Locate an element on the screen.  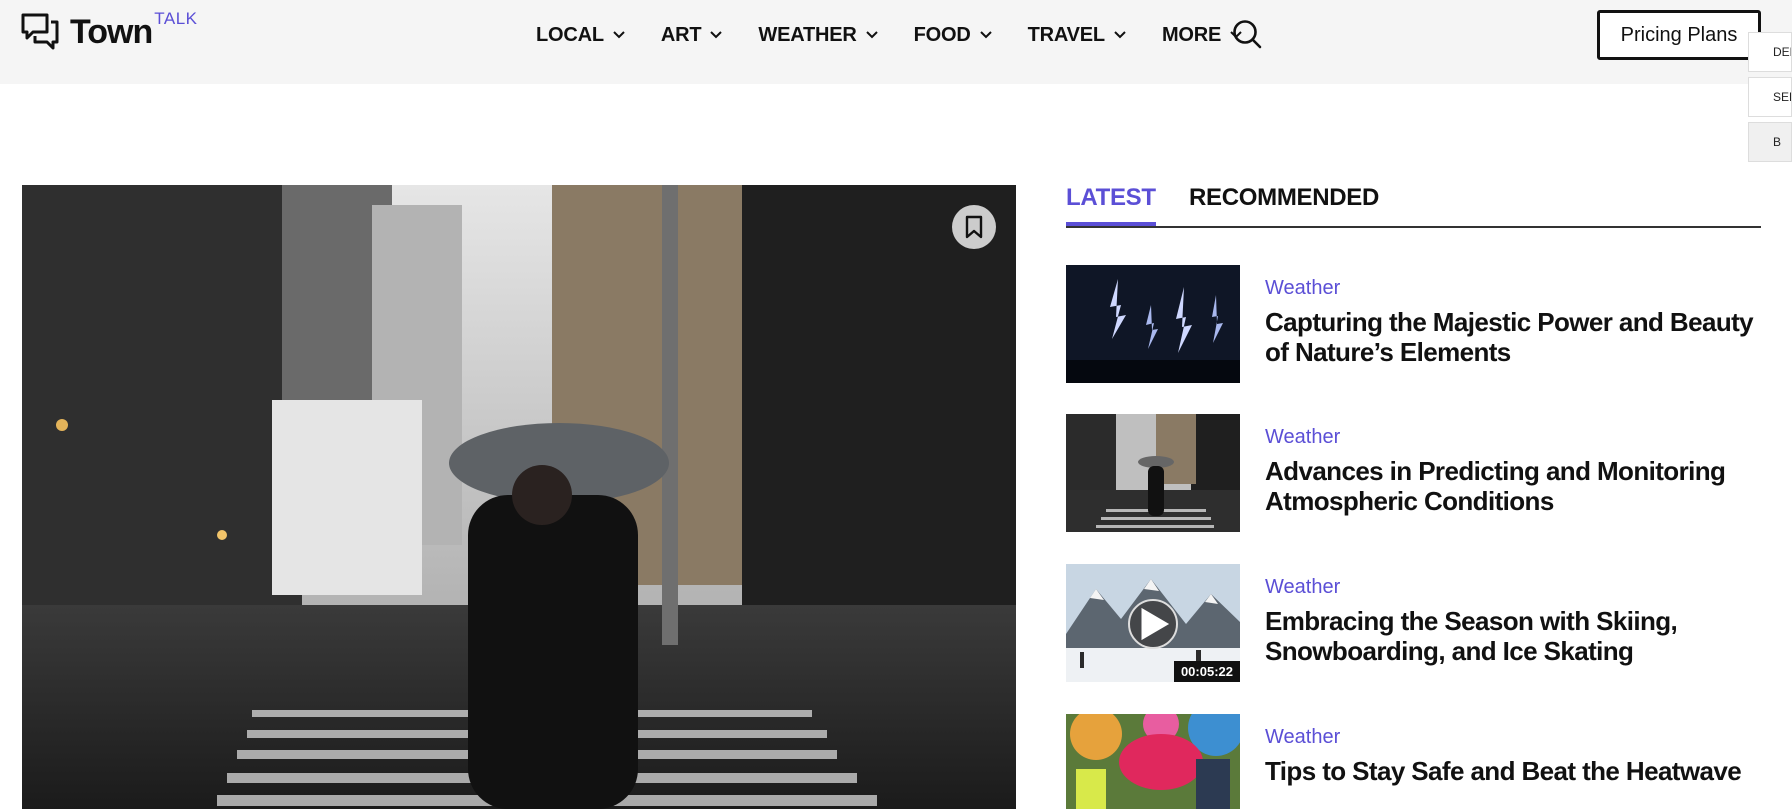
nav-item-label: FOOD is located at coordinates (942, 34).